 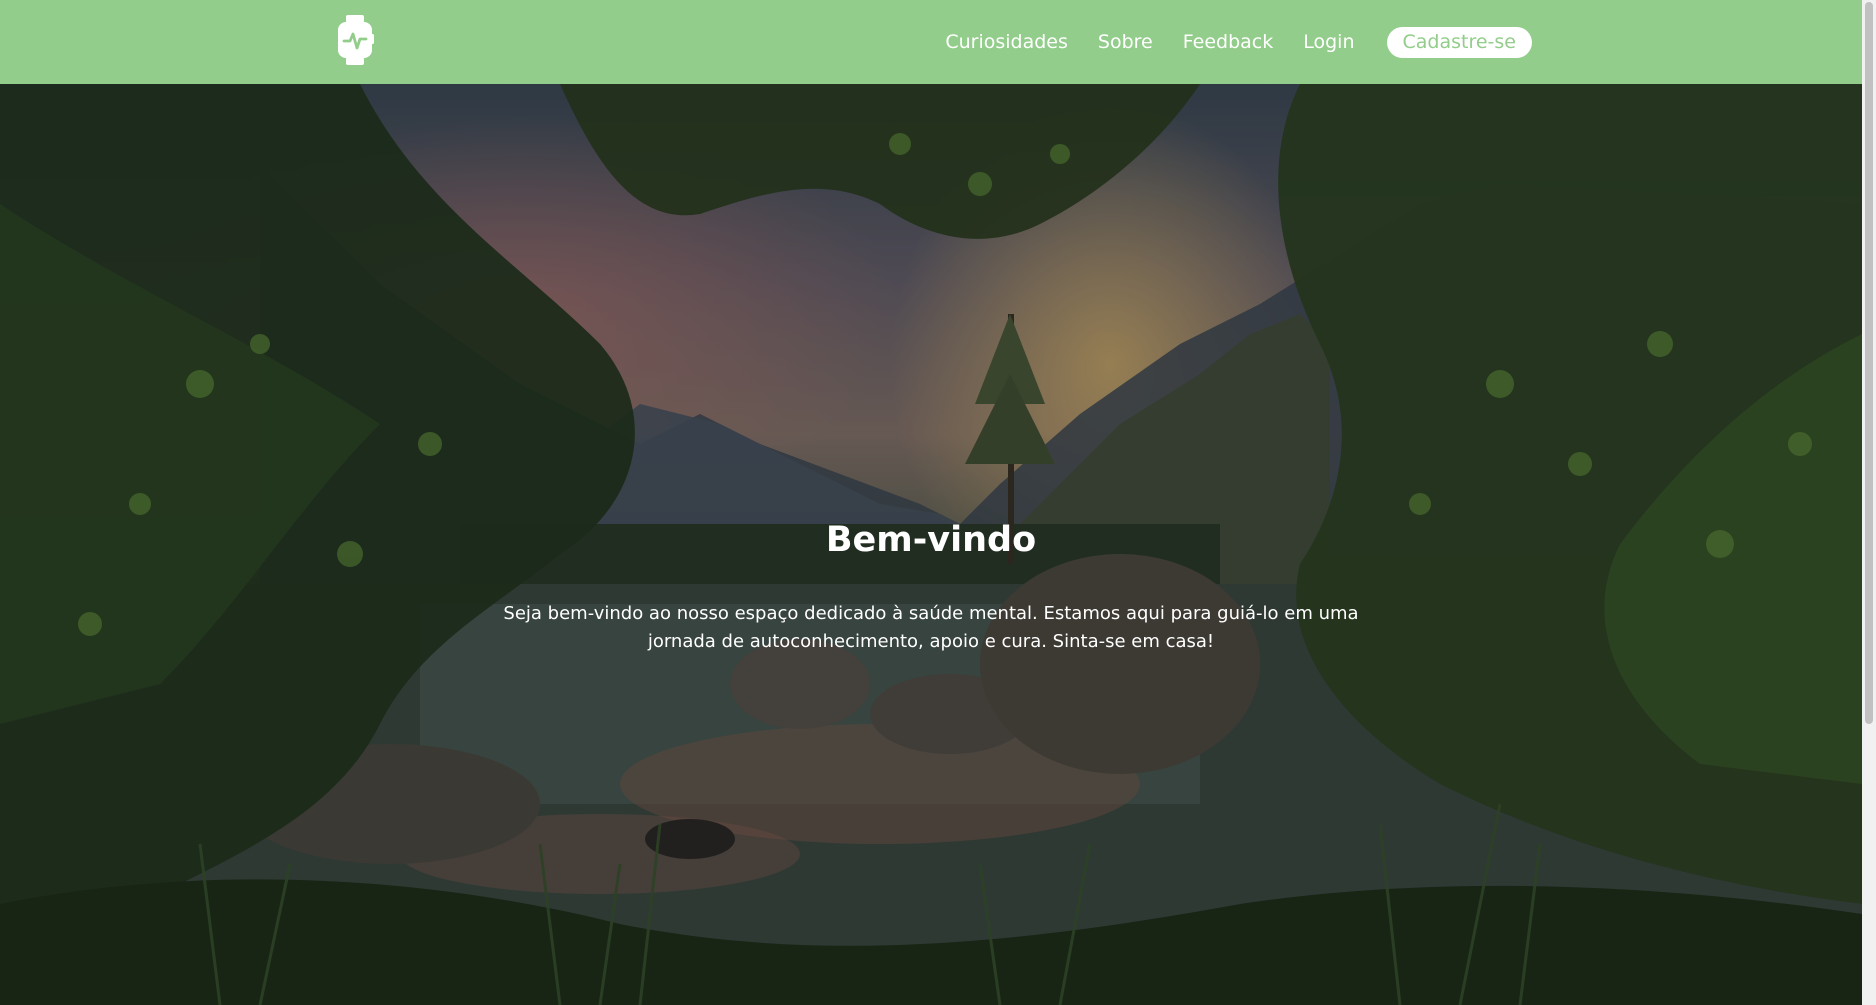 What do you see at coordinates (1459, 42) in the screenshot?
I see `signup-button: Cadastre-se` at bounding box center [1459, 42].